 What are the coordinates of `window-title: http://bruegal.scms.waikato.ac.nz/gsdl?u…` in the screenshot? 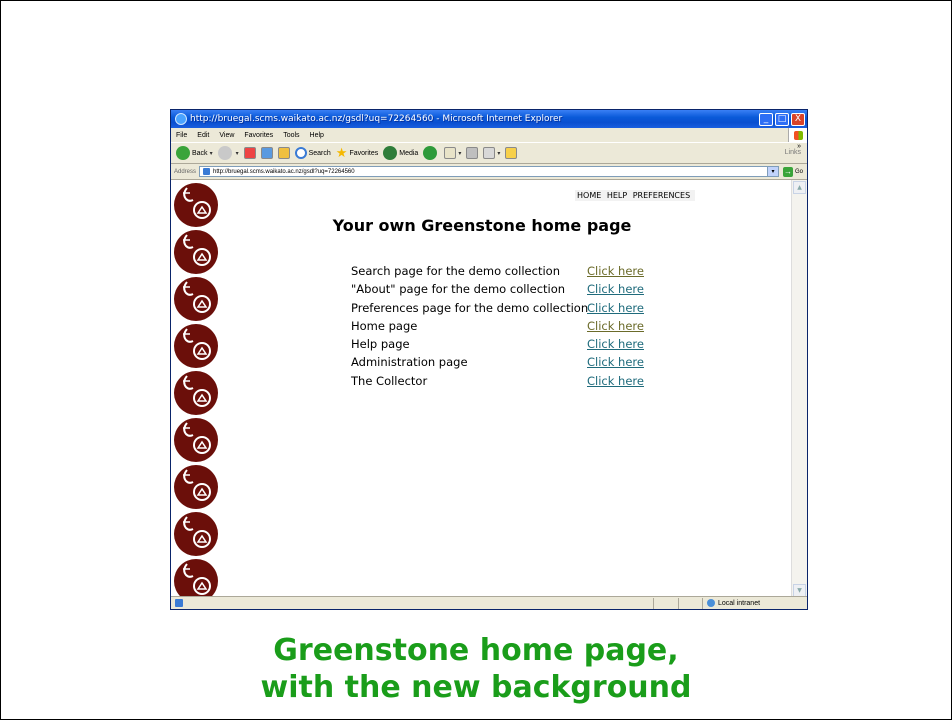 It's located at (376, 119).